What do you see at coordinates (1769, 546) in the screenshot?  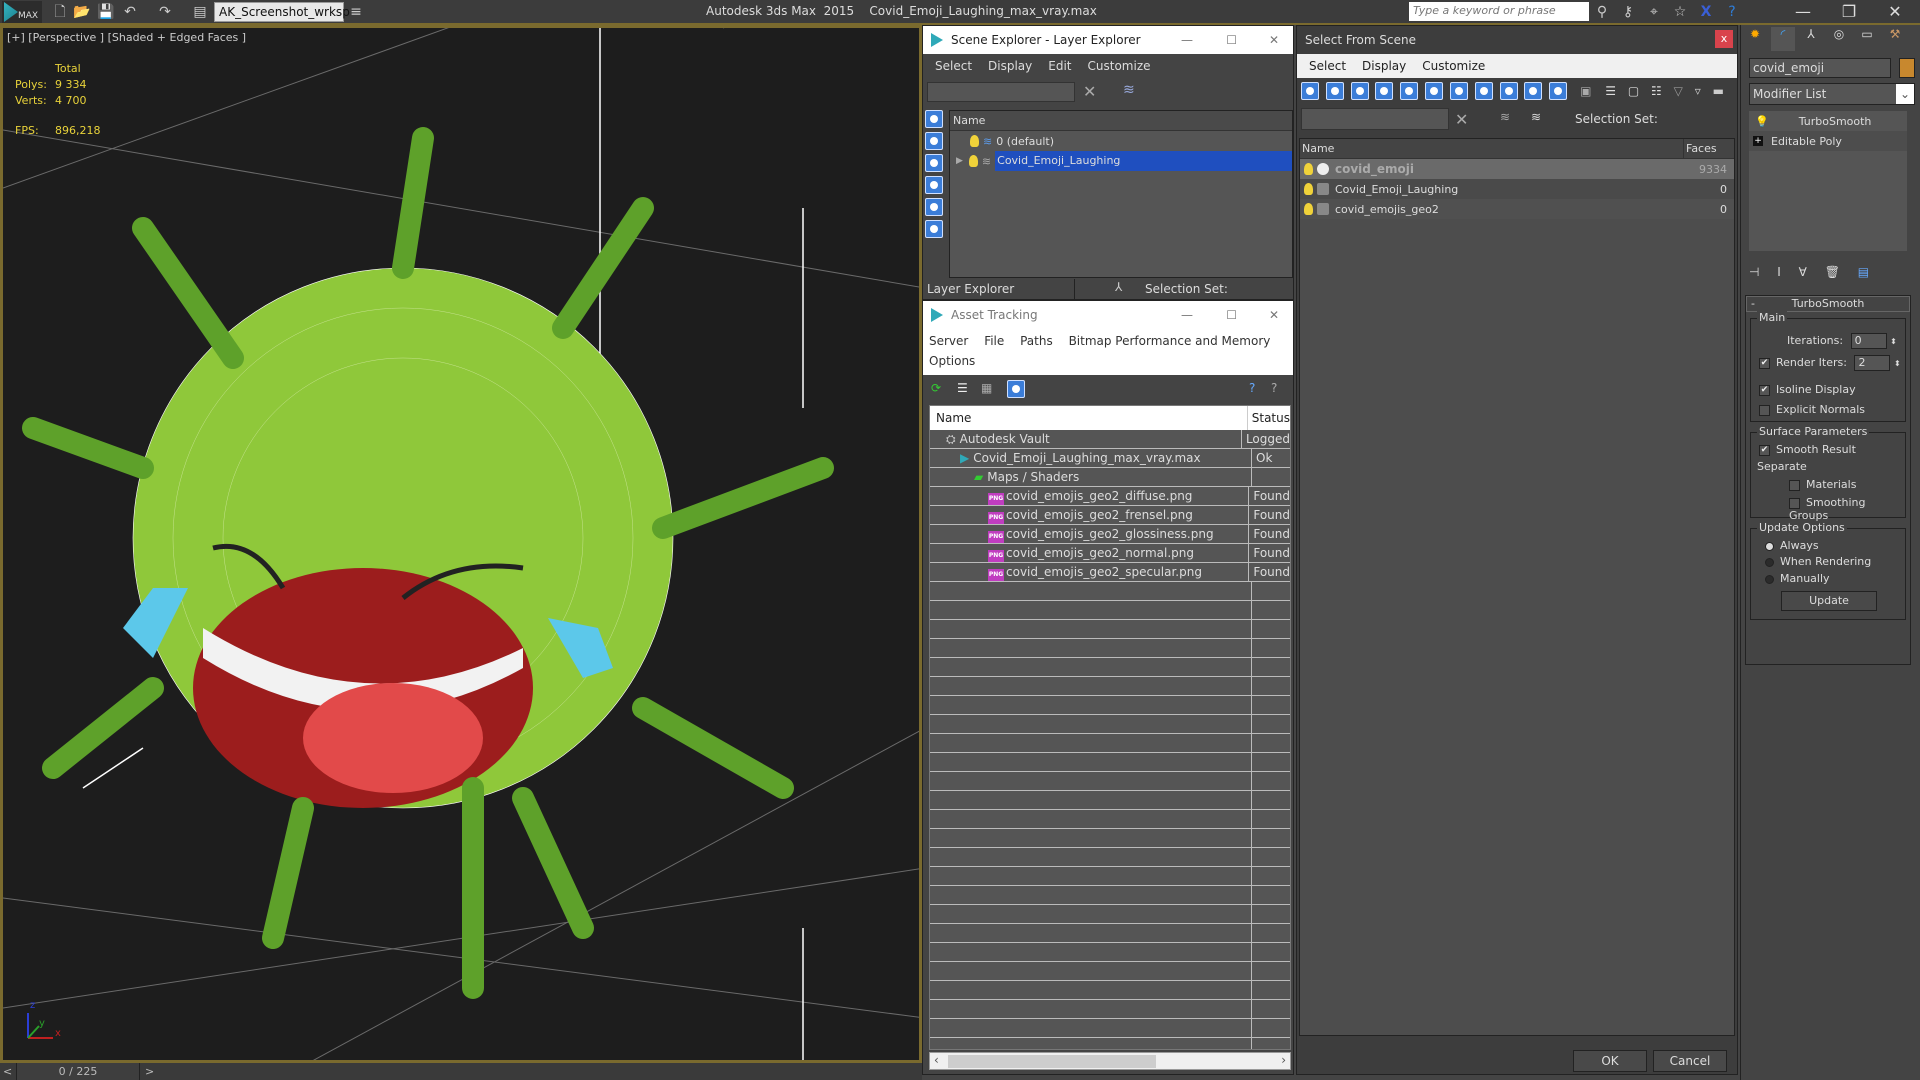 I see `always-radio` at bounding box center [1769, 546].